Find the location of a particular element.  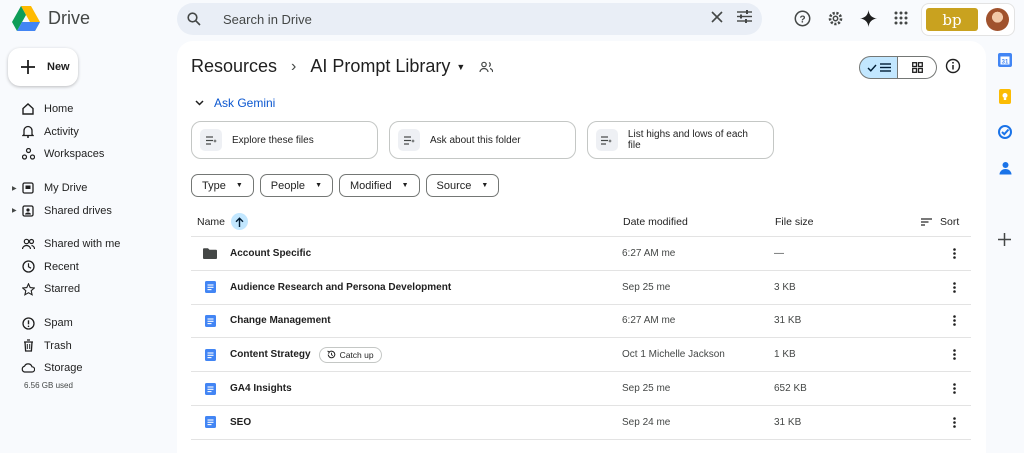

column-size-header: File size is located at coordinates (794, 222).